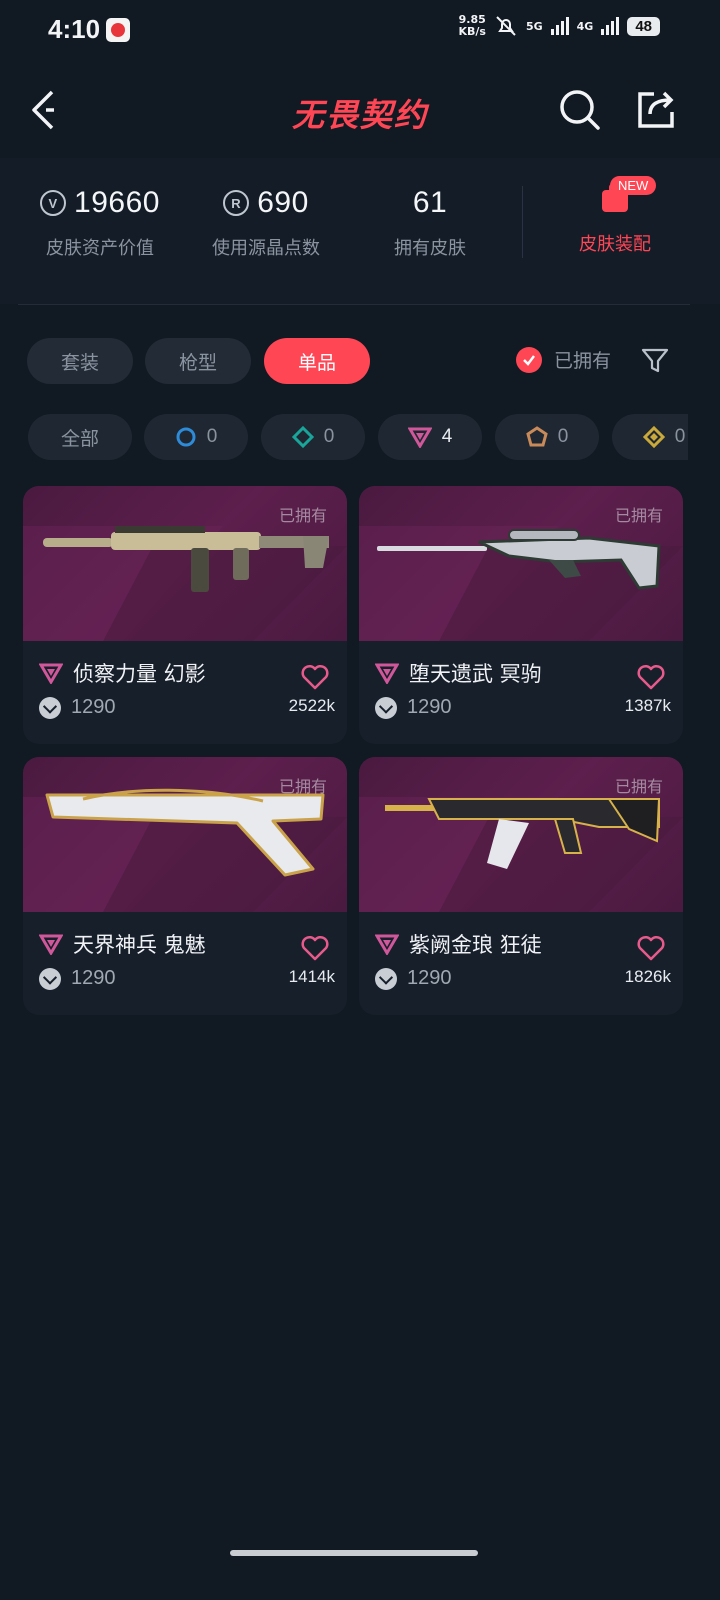  I want to click on home-indicator, so click(354, 1553).